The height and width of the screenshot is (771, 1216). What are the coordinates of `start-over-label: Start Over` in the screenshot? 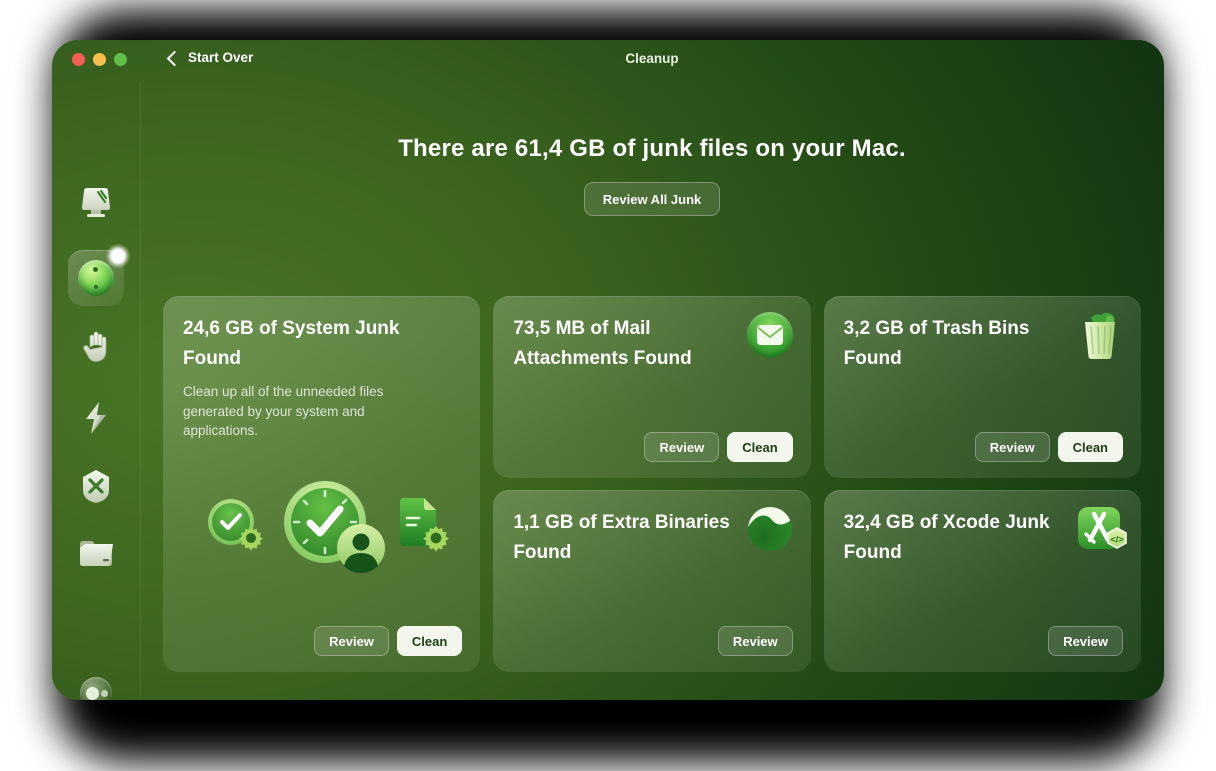 It's located at (221, 57).